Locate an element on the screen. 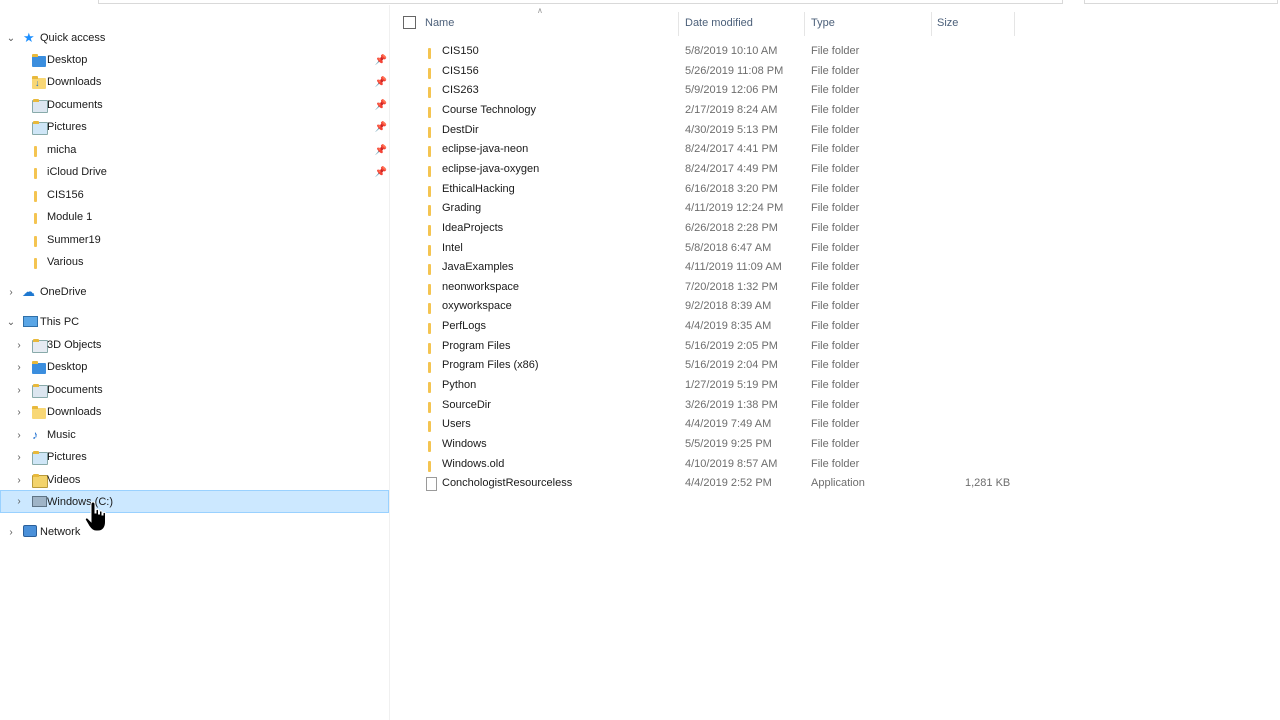 This screenshot has height=720, width=1280. cell-size: 1,281 KB is located at coordinates (988, 483).